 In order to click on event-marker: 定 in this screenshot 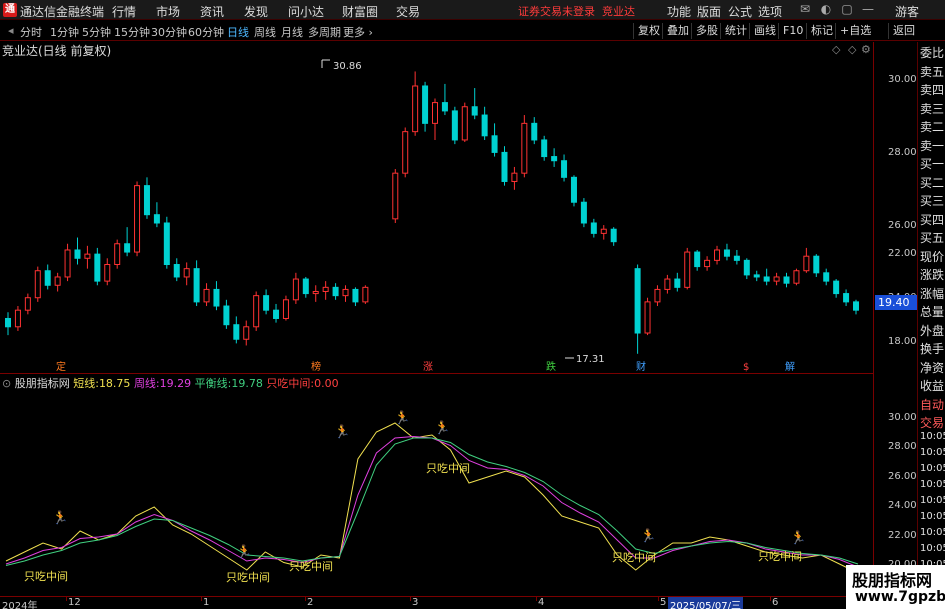, I will do `click(61, 366)`.